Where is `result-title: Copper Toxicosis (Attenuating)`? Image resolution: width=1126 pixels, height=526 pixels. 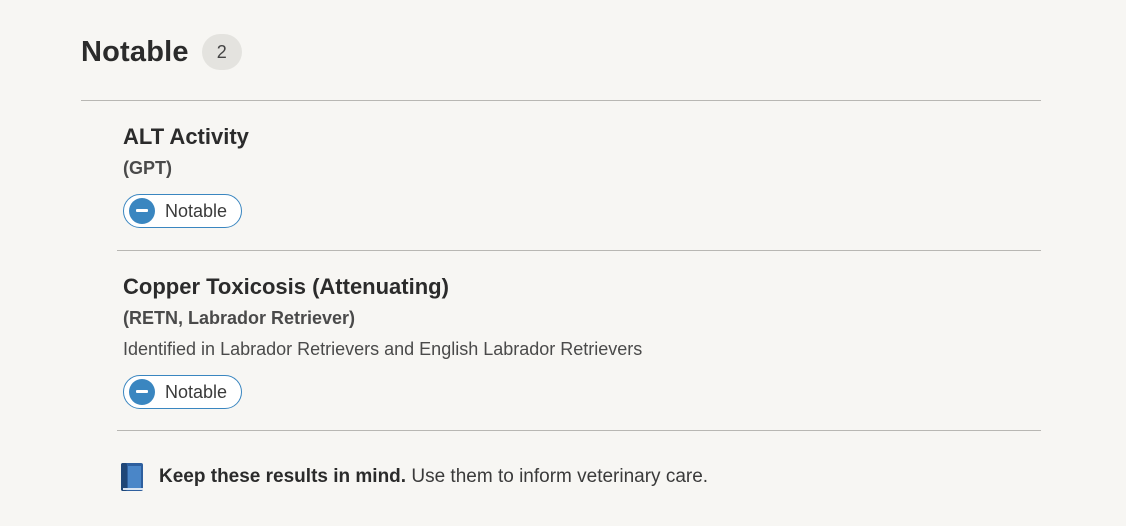
result-title: Copper Toxicosis (Attenuating) is located at coordinates (286, 286).